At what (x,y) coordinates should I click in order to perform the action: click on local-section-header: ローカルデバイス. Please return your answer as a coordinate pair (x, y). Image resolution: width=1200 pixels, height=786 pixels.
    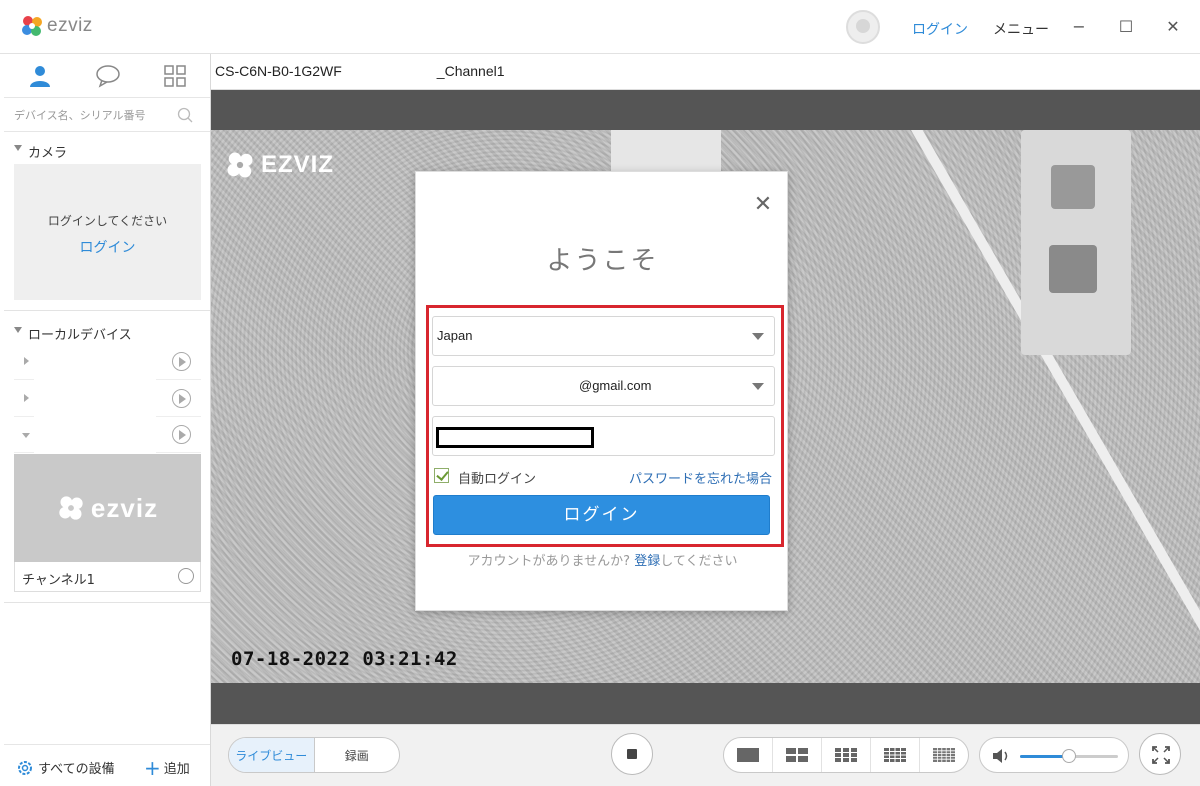
    Looking at the image, I should click on (107, 331).